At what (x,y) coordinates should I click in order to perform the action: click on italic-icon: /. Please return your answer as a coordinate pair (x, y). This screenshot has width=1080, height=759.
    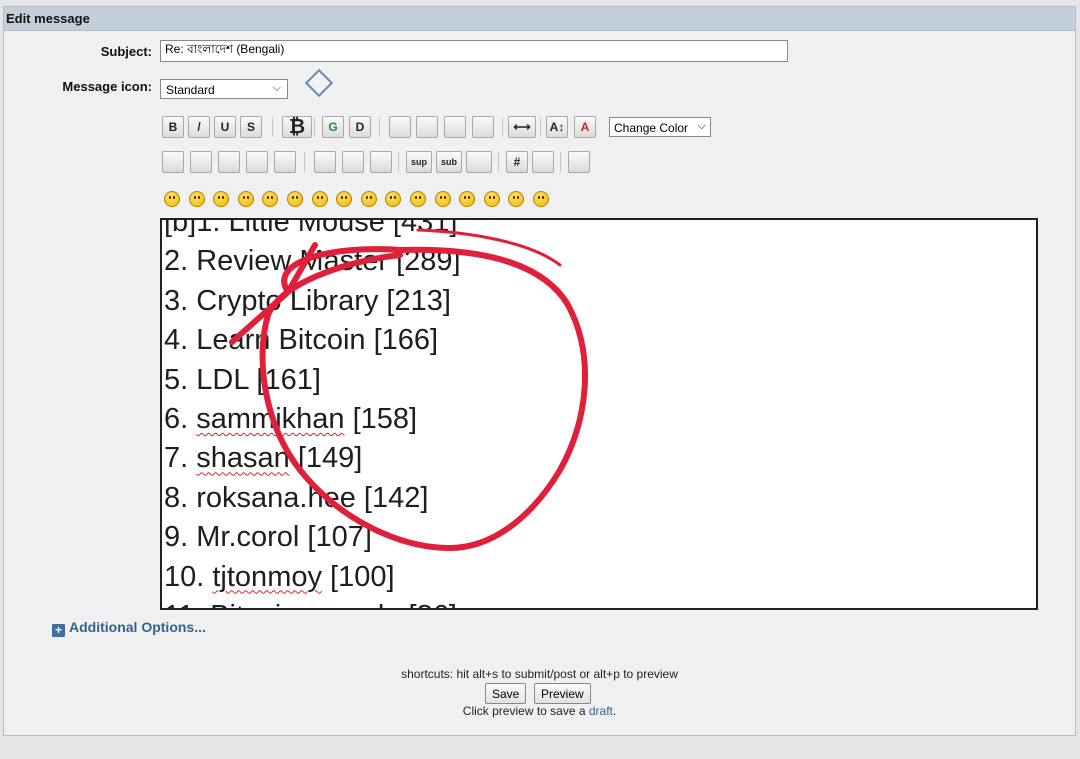
    Looking at the image, I should click on (199, 127).